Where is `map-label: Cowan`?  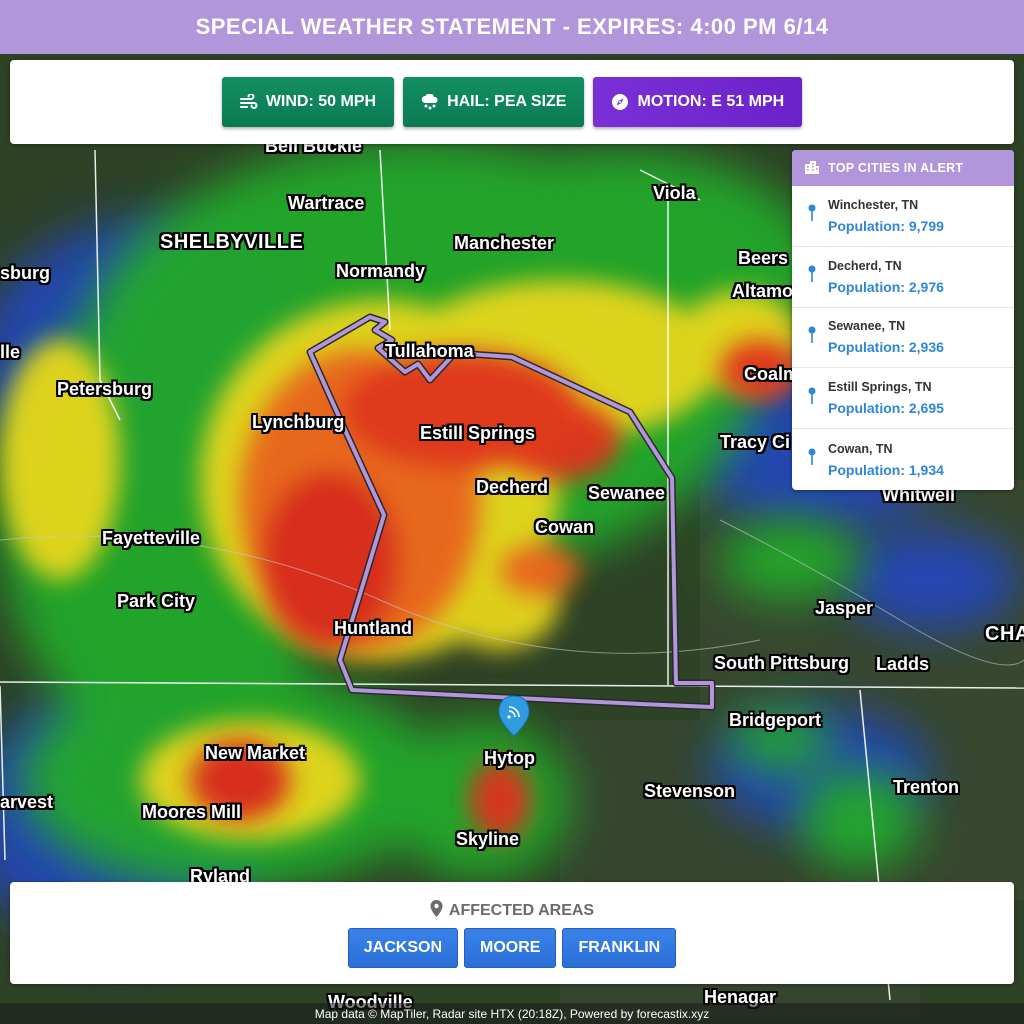
map-label: Cowan is located at coordinates (565, 527).